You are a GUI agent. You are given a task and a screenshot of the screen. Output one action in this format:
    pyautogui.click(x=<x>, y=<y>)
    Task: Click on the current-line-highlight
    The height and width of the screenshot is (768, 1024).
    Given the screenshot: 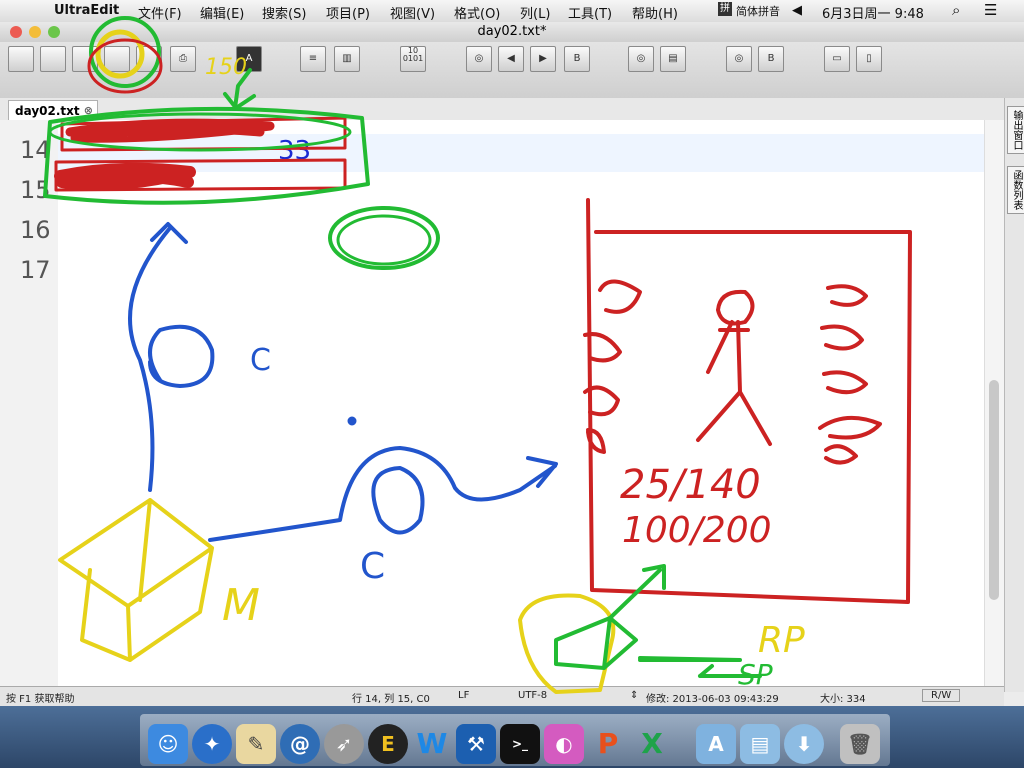 What is the action you would take?
    pyautogui.click(x=523, y=153)
    